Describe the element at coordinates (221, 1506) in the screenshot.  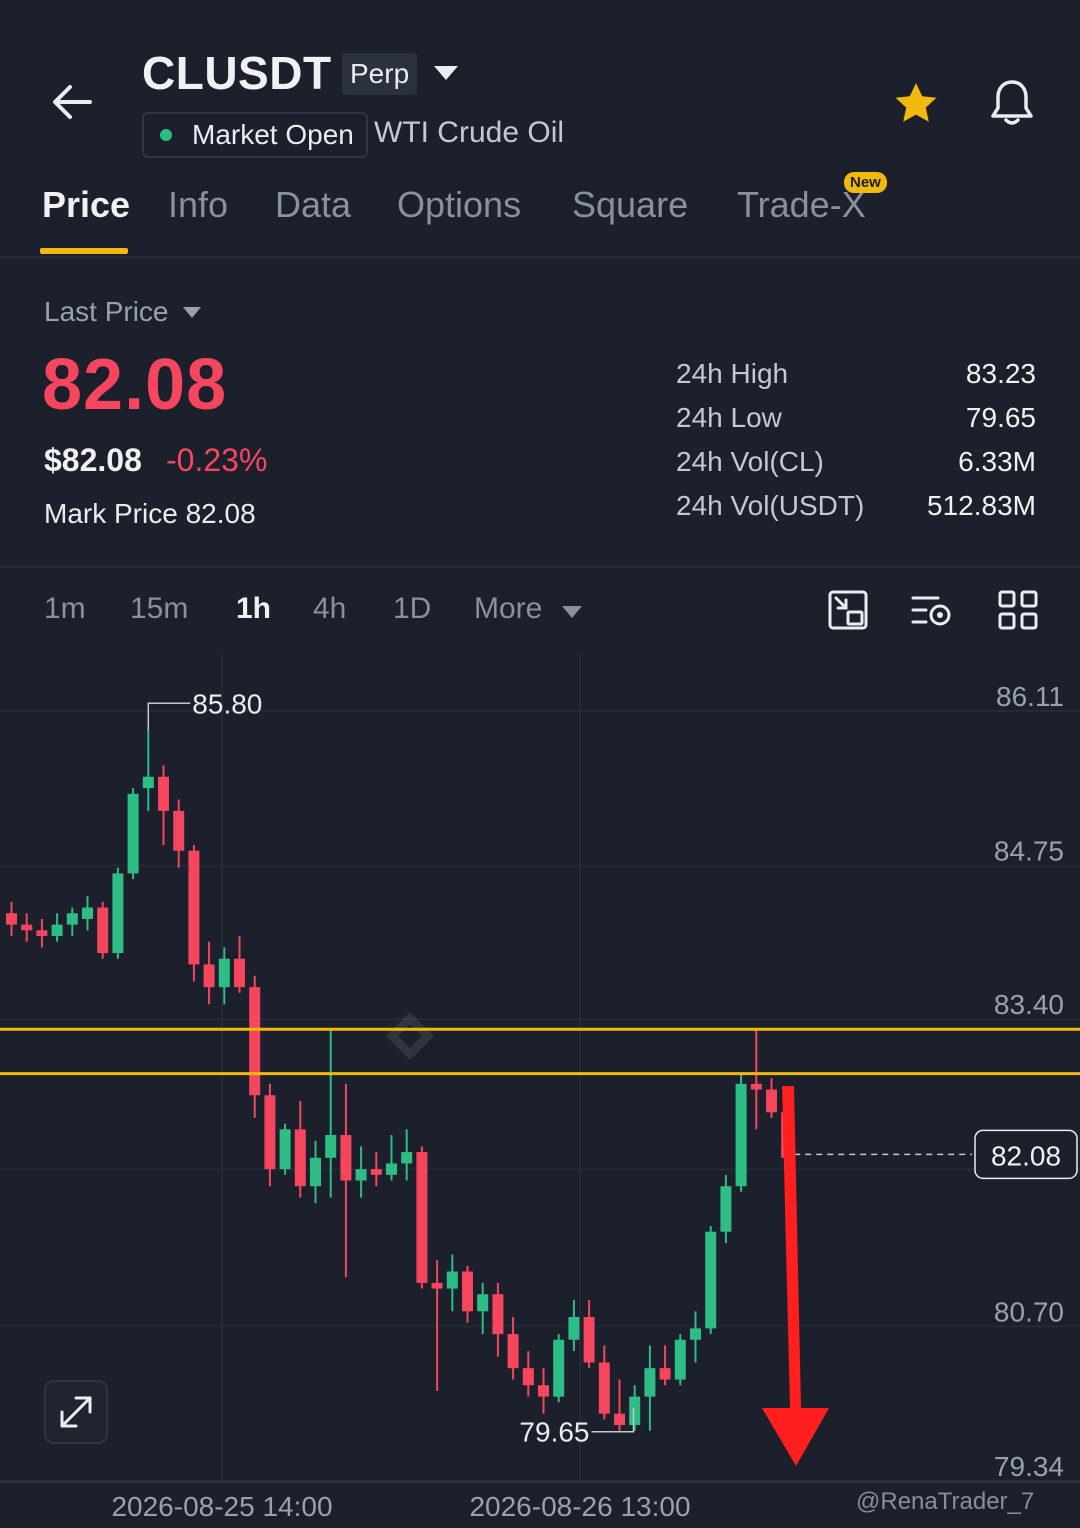
I see `x-tick-label: 2026-08-25 14:00` at that location.